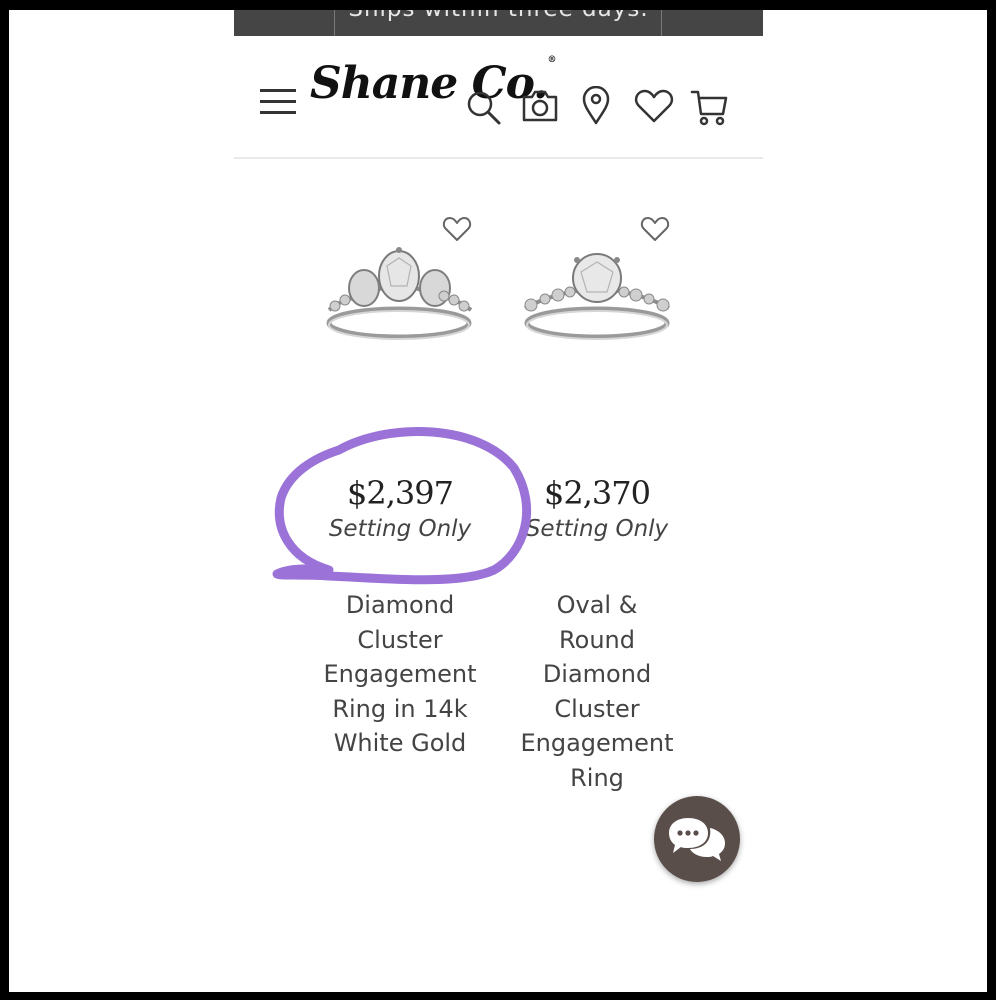 This screenshot has width=996, height=1000. What do you see at coordinates (498, 16) in the screenshot?
I see `promo-text: Ships within three days.` at bounding box center [498, 16].